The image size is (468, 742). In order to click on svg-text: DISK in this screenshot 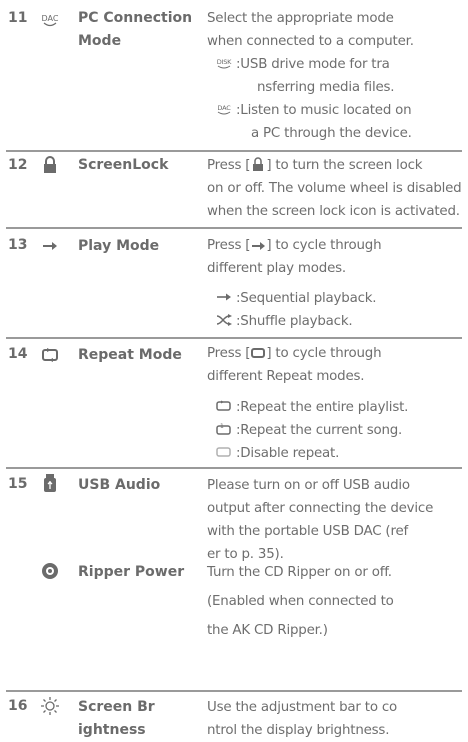, I will do `click(224, 62)`.